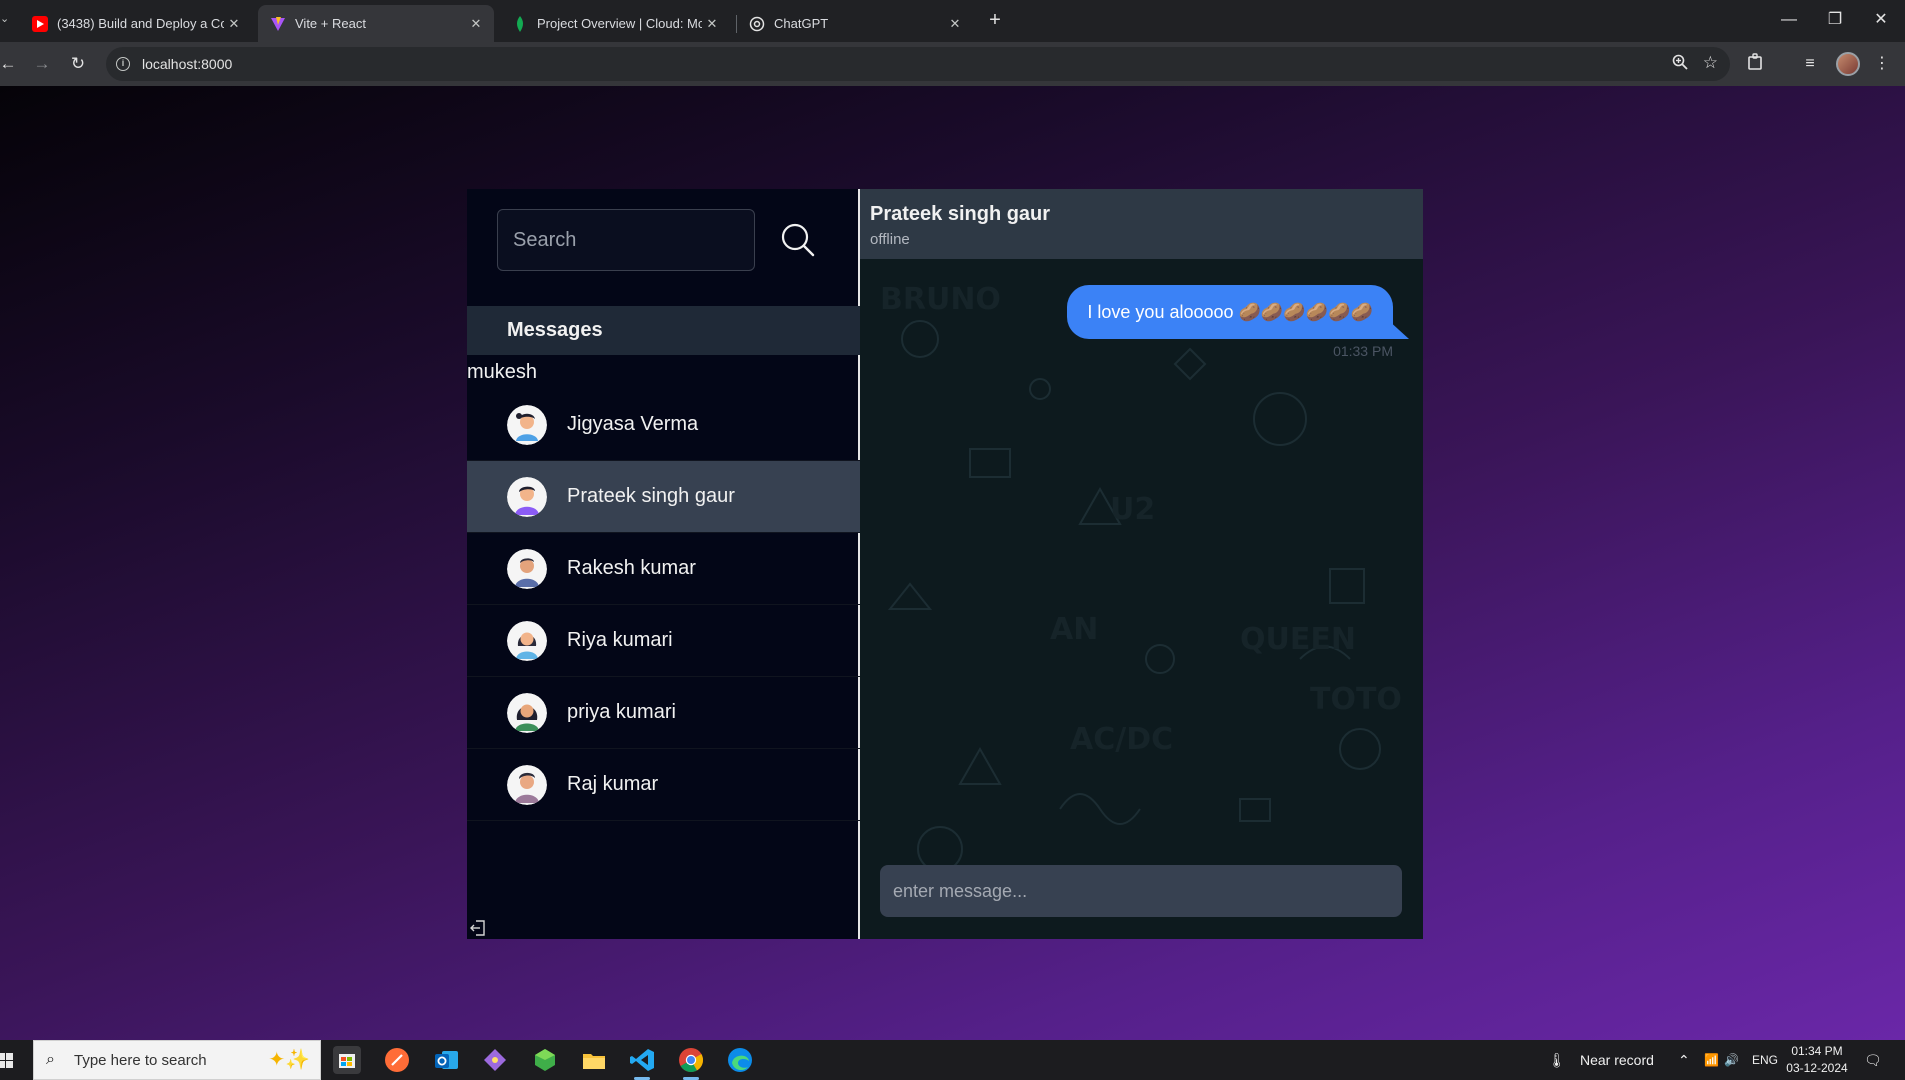 The height and width of the screenshot is (1080, 1905). I want to click on tab-title: (3438) Build and Deploy a Comp, so click(140, 23).